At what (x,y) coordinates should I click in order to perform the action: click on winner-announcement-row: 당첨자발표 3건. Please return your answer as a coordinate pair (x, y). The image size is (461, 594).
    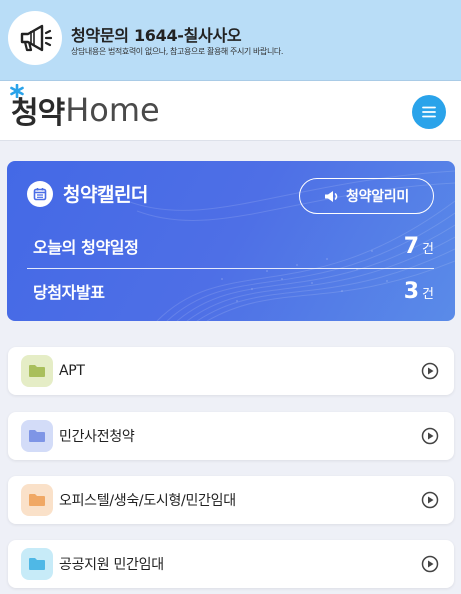
    Looking at the image, I should click on (230, 291).